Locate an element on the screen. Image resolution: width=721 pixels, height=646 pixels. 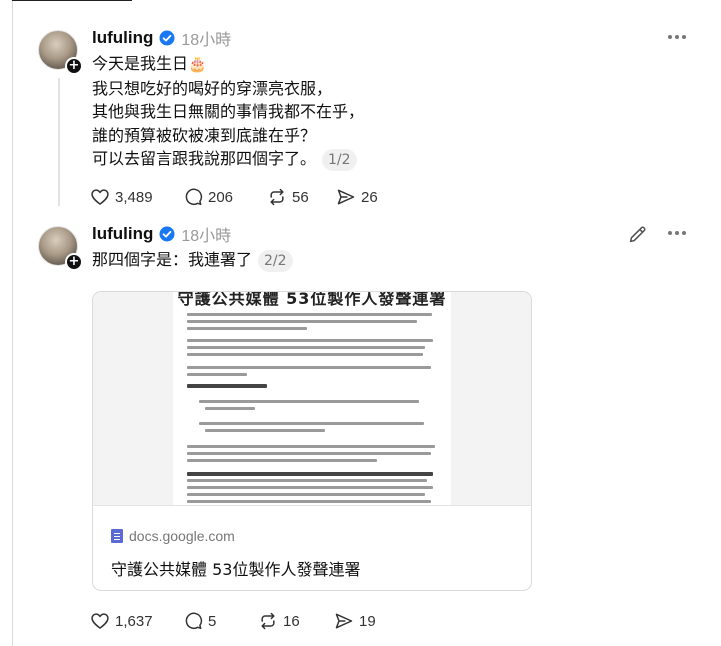
post-line: 我只想吃好的喝好的穿漂亮衣服， is located at coordinates (212, 88).